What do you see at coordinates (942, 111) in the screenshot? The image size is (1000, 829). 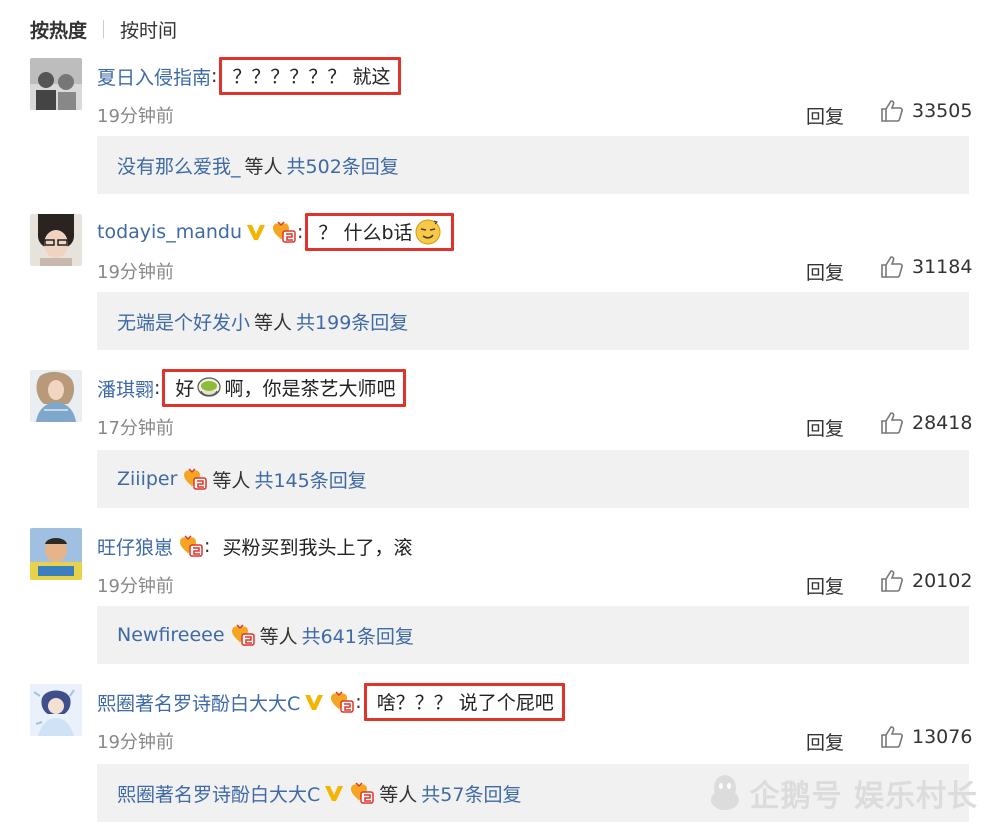 I see `like-count: 33505` at bounding box center [942, 111].